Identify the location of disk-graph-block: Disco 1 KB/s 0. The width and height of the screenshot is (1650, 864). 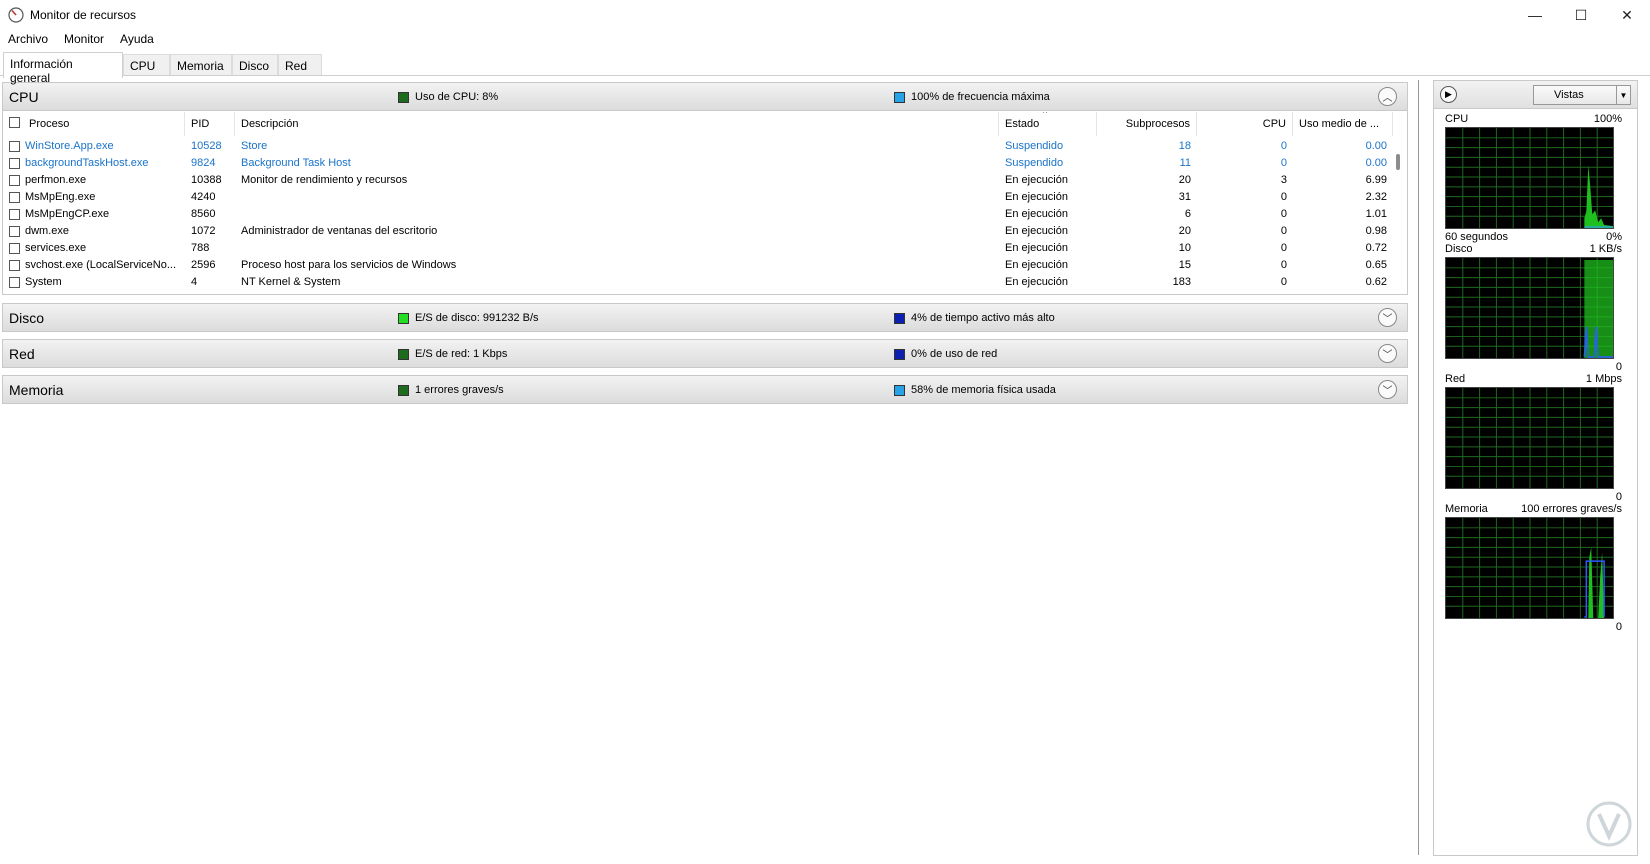
(1535, 308).